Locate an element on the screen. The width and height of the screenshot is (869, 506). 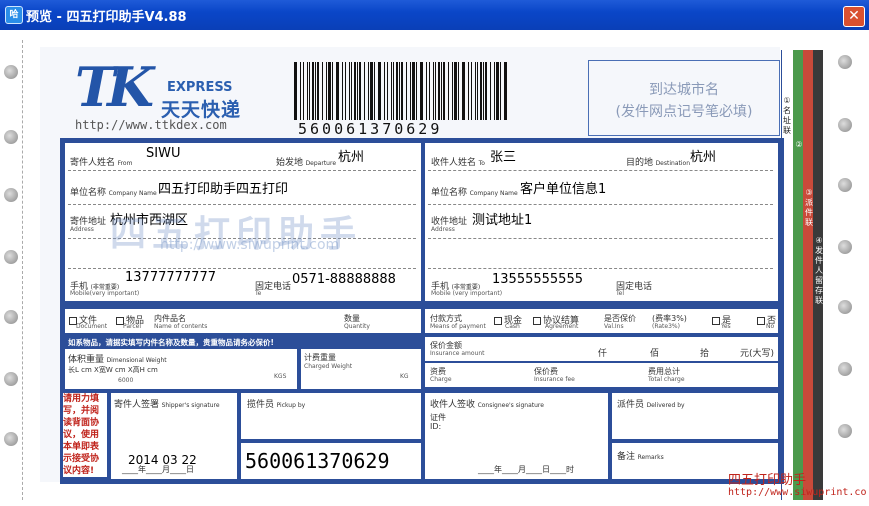
recipient-mobile-sub: Mobile (very important) is located at coordinates (467, 293).